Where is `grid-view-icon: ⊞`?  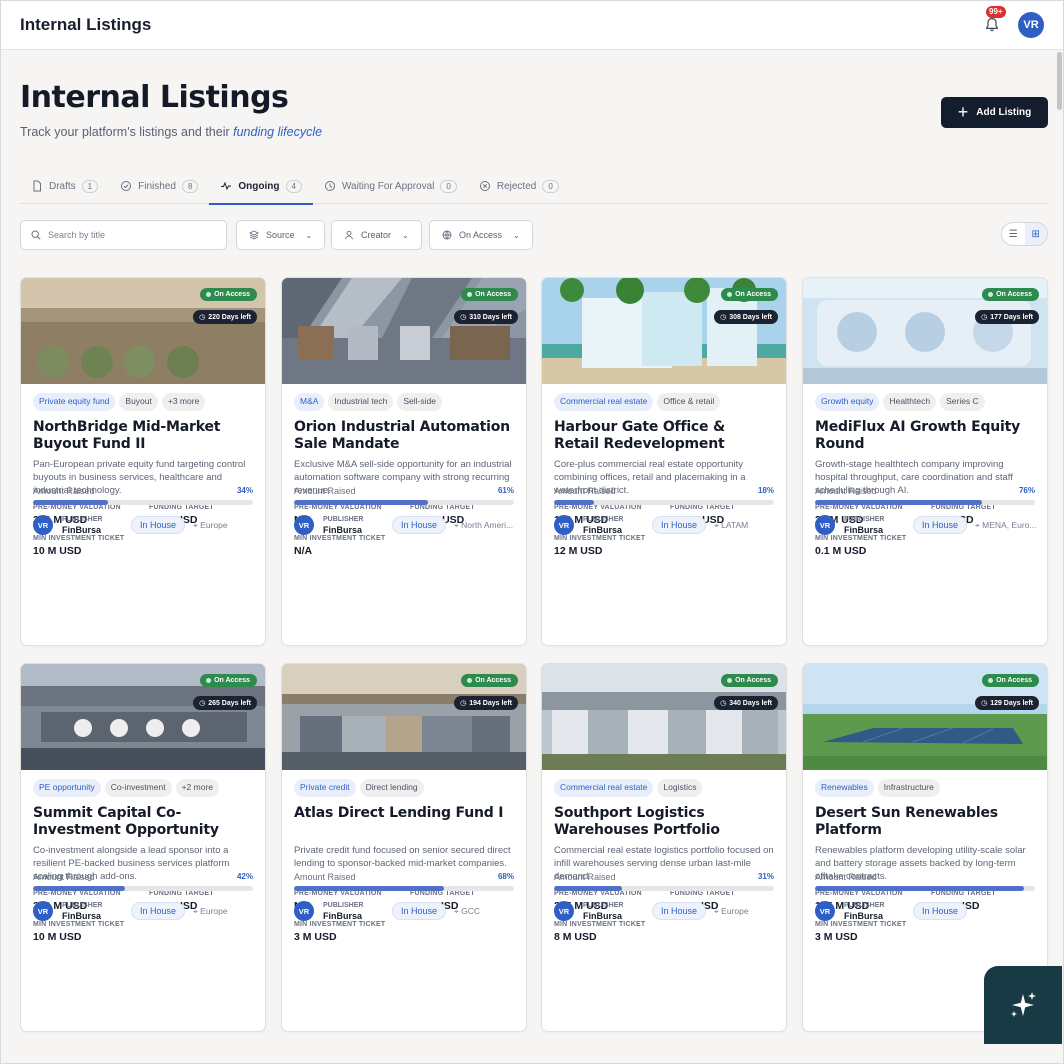
grid-view-icon: ⊞ is located at coordinates (1035, 234).